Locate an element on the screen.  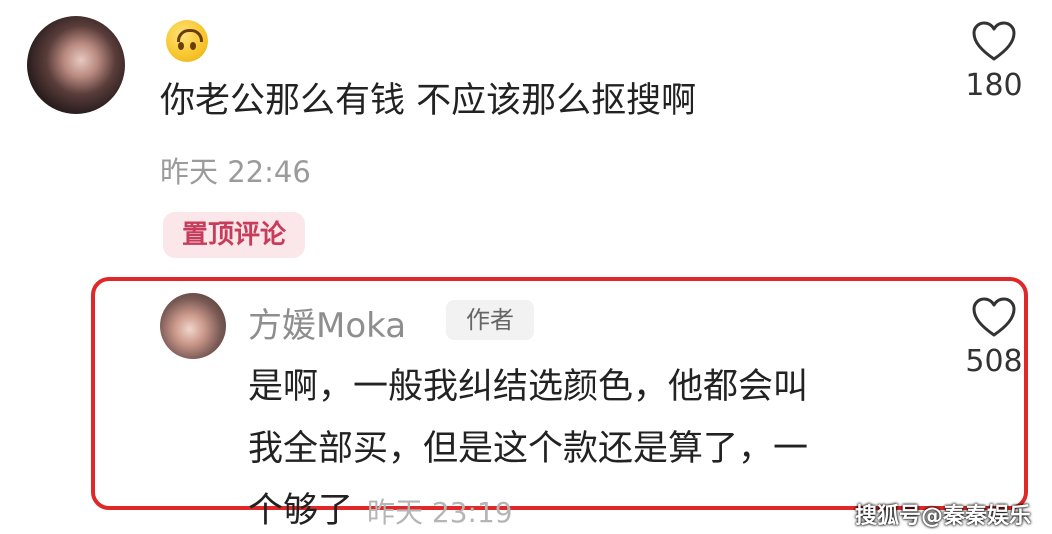
like-button: 180 is located at coordinates (994, 61).